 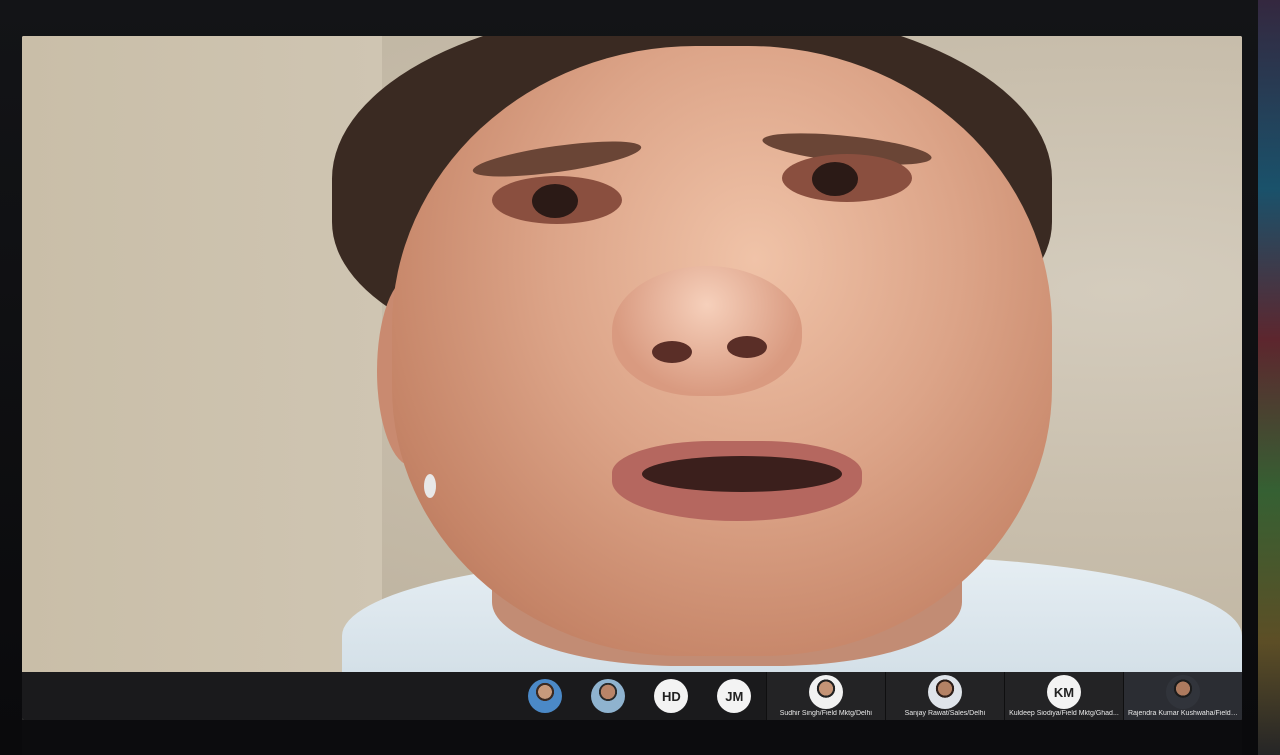 What do you see at coordinates (825, 713) in the screenshot?
I see `participant-name: Sudhir Singh/Field Mktg/Delhi` at bounding box center [825, 713].